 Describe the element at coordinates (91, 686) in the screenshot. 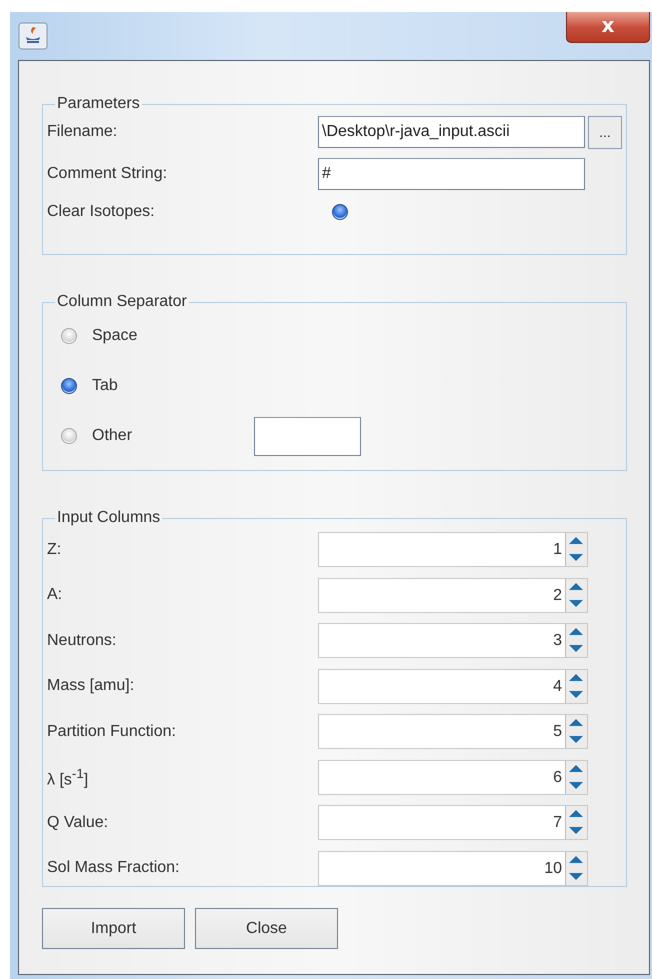

I see `column-label: Mass [amu]:` at that location.